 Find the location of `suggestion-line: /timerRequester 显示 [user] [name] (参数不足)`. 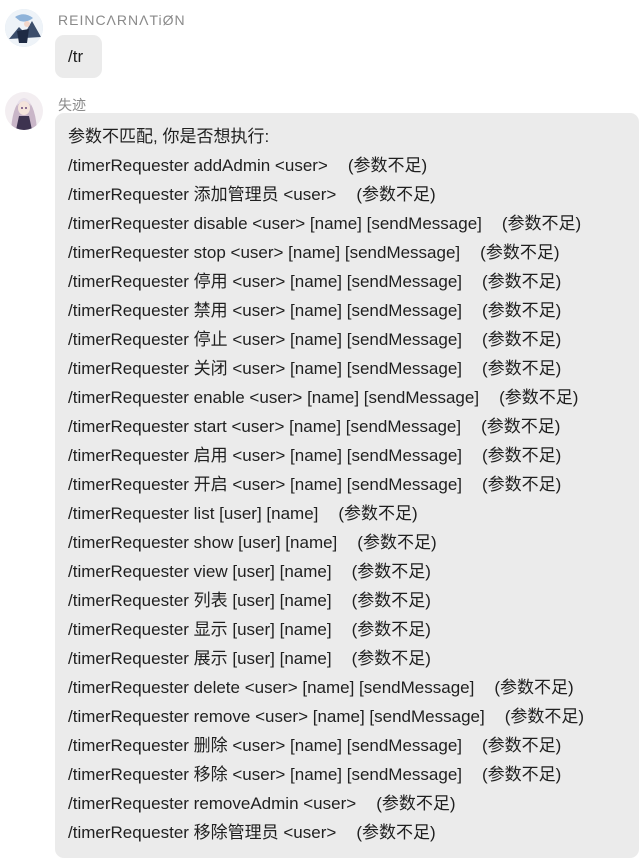

suggestion-line: /timerRequester 显示 [user] [name] (参数不足) is located at coordinates (353, 629).